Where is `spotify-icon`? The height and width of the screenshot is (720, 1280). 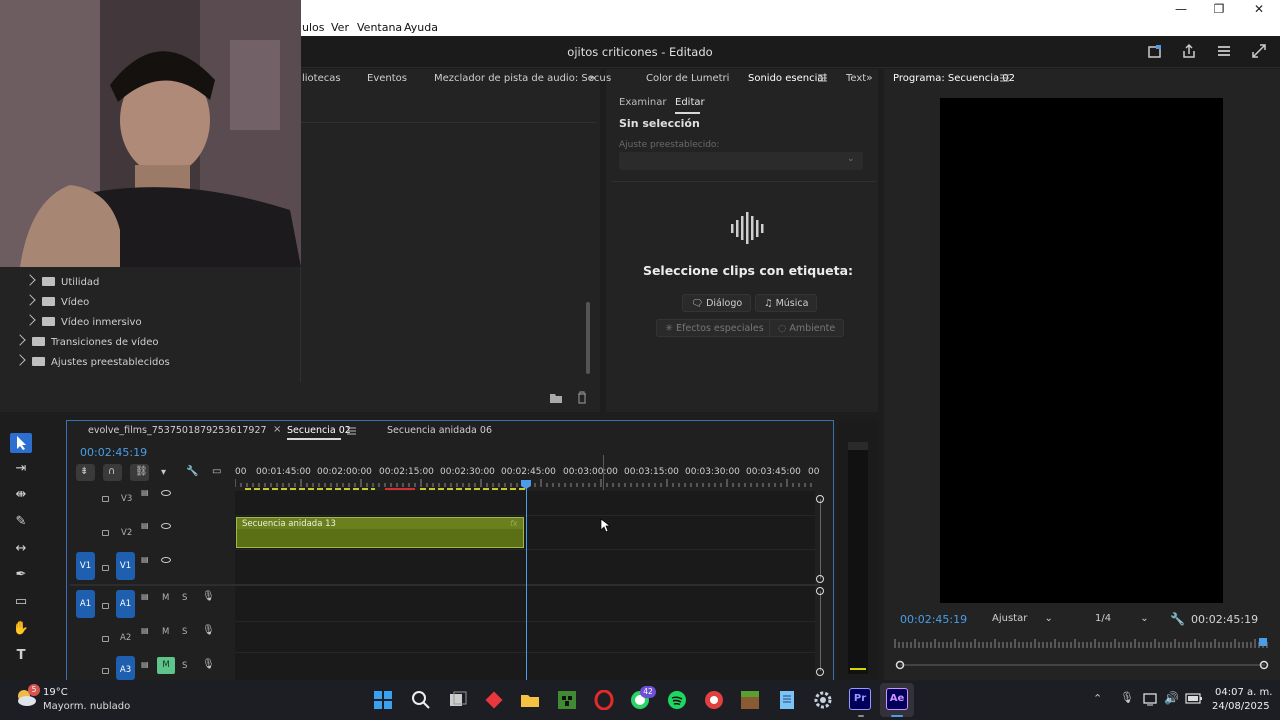 spotify-icon is located at coordinates (677, 700).